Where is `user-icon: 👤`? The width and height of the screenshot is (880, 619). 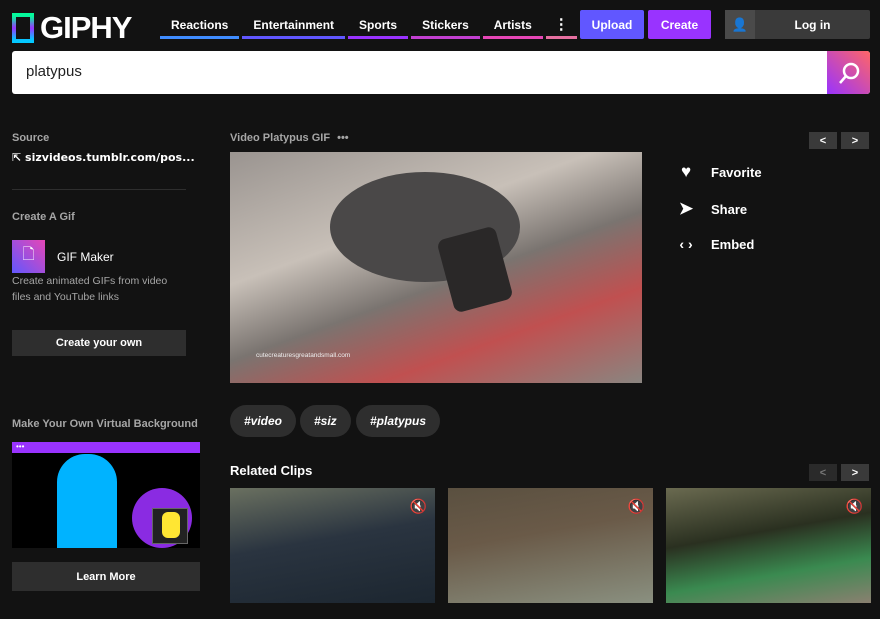 user-icon: 👤 is located at coordinates (740, 24).